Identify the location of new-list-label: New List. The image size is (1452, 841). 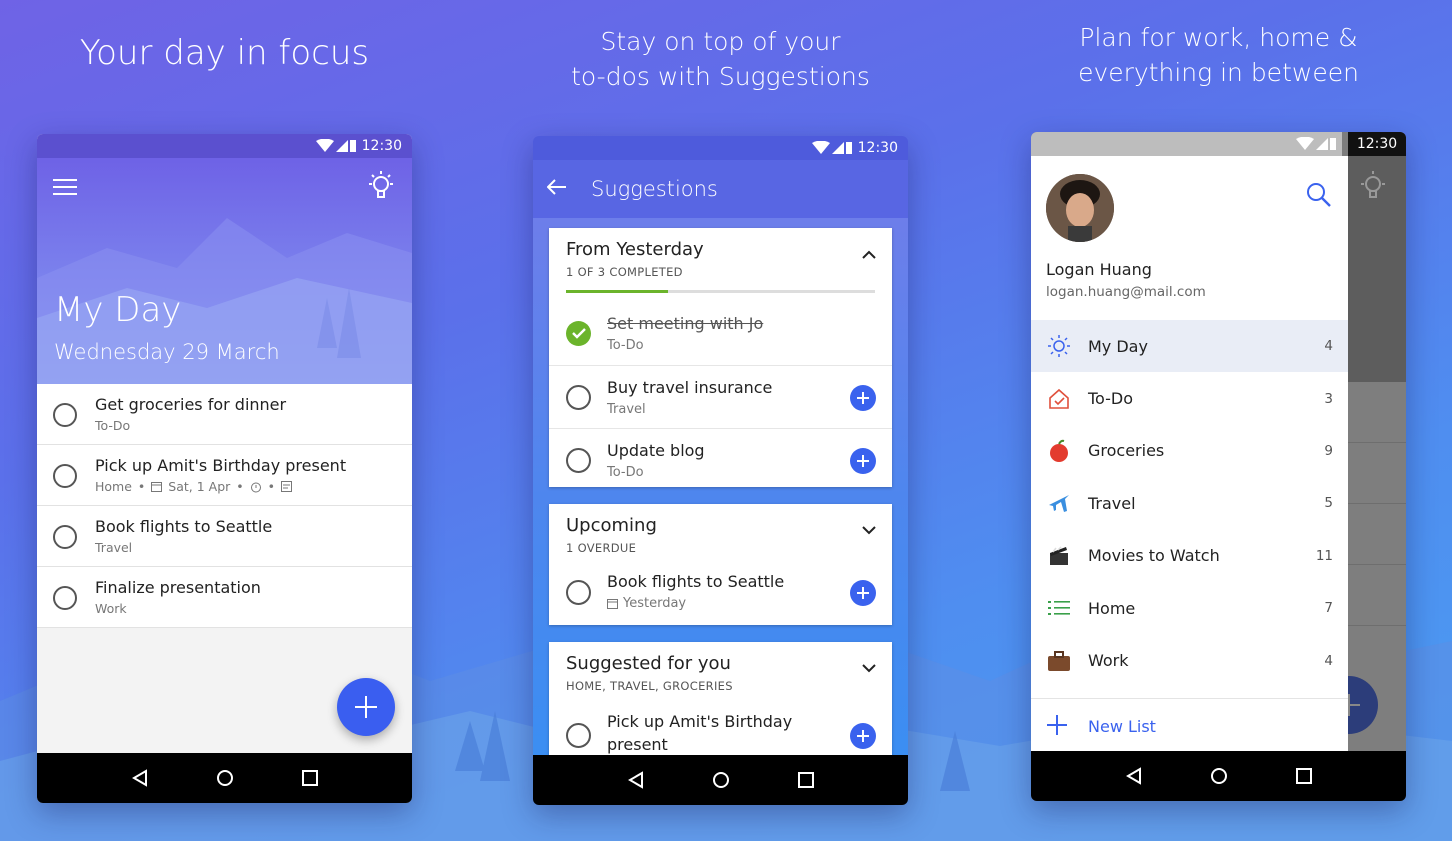
(1122, 726).